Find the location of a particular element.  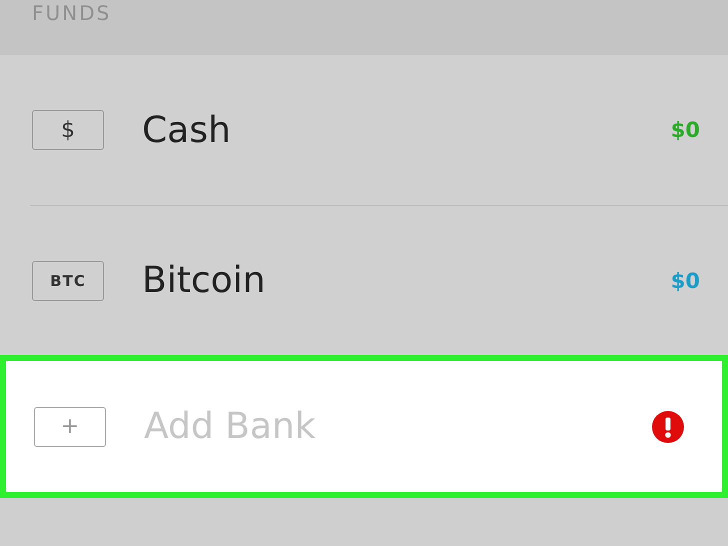

fund-name: Cash is located at coordinates (187, 130).